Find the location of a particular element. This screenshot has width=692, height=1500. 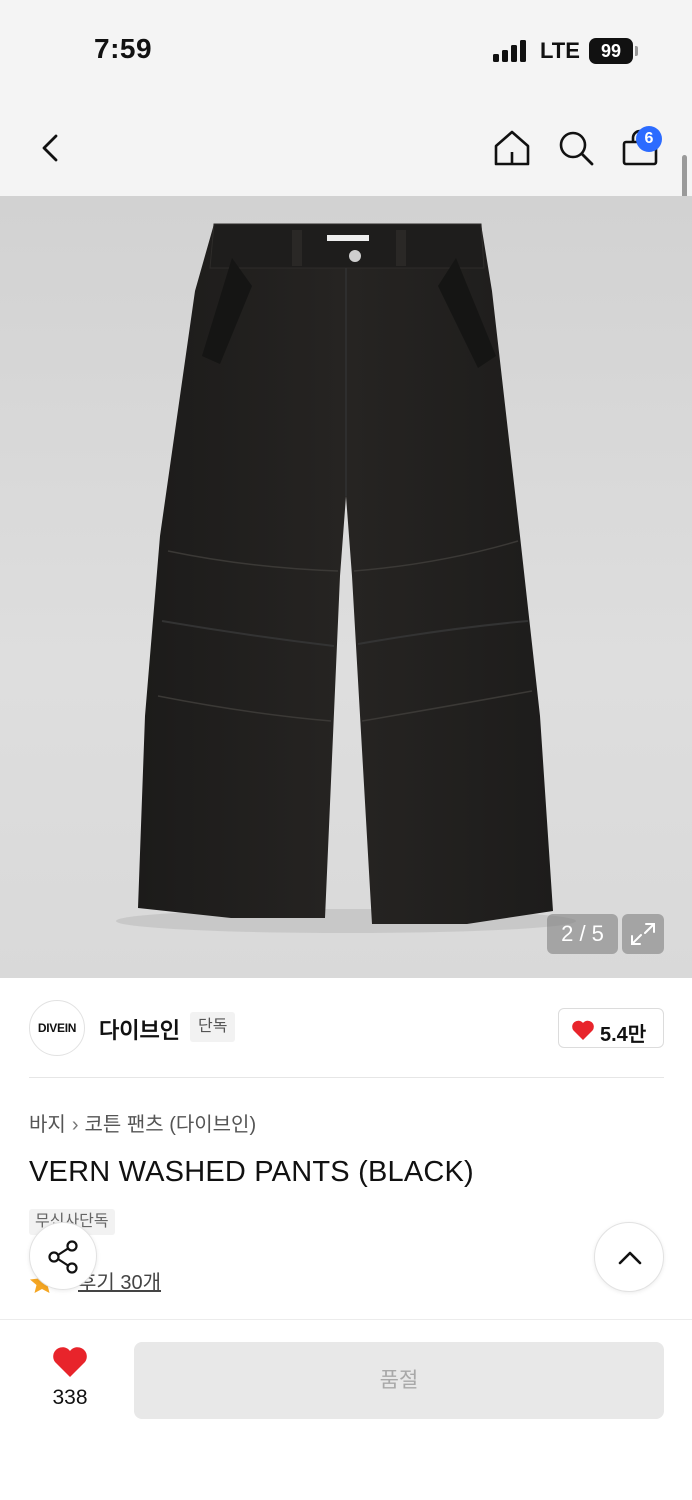

brand-row: DIVEIN 다이브인 단독 5.4만 is located at coordinates (346, 1028).